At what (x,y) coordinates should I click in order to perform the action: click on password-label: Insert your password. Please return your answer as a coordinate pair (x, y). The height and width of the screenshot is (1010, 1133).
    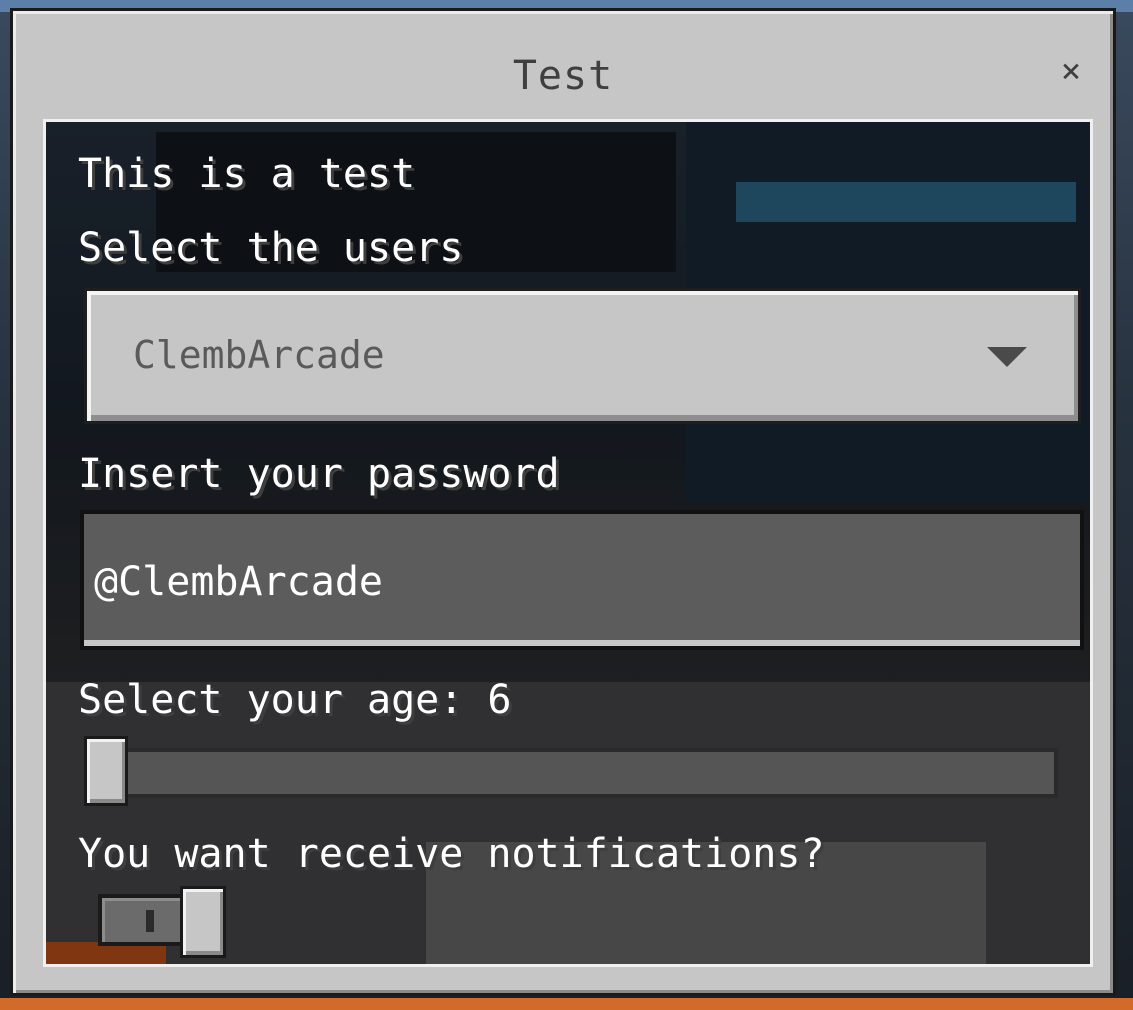
    Looking at the image, I should click on (319, 474).